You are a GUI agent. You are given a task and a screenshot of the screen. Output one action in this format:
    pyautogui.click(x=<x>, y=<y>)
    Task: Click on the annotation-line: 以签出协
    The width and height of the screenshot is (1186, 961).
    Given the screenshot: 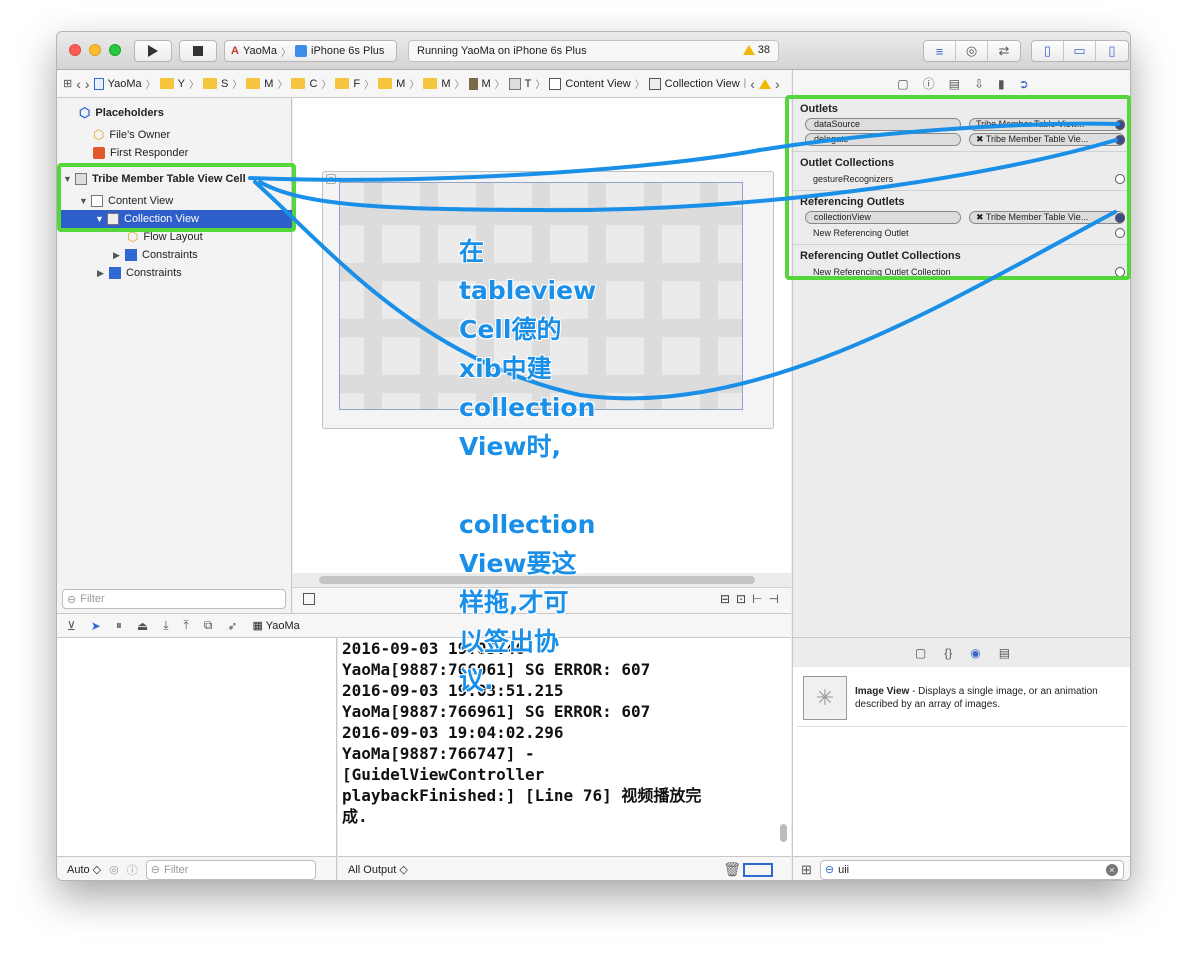 What is the action you would take?
    pyautogui.click(x=509, y=641)
    